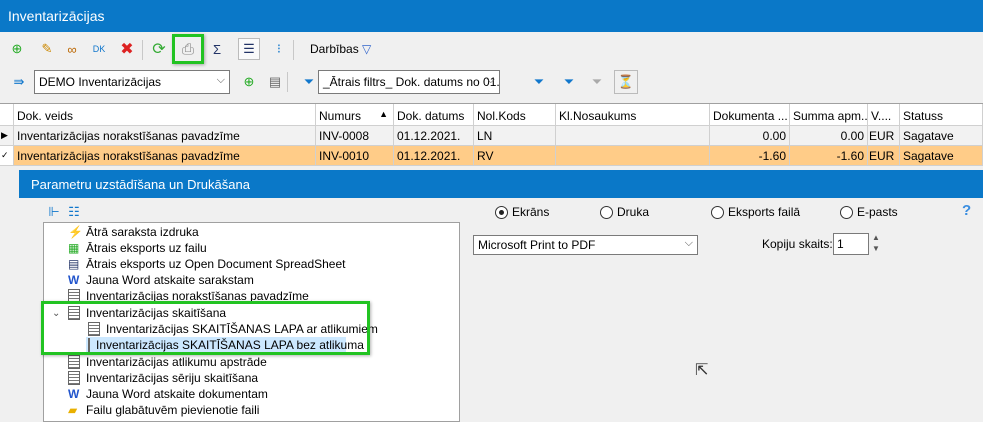 This screenshot has height=422, width=983. I want to click on tree-item-label: Failu glabātuvēm pievienotie faili, so click(173, 410).